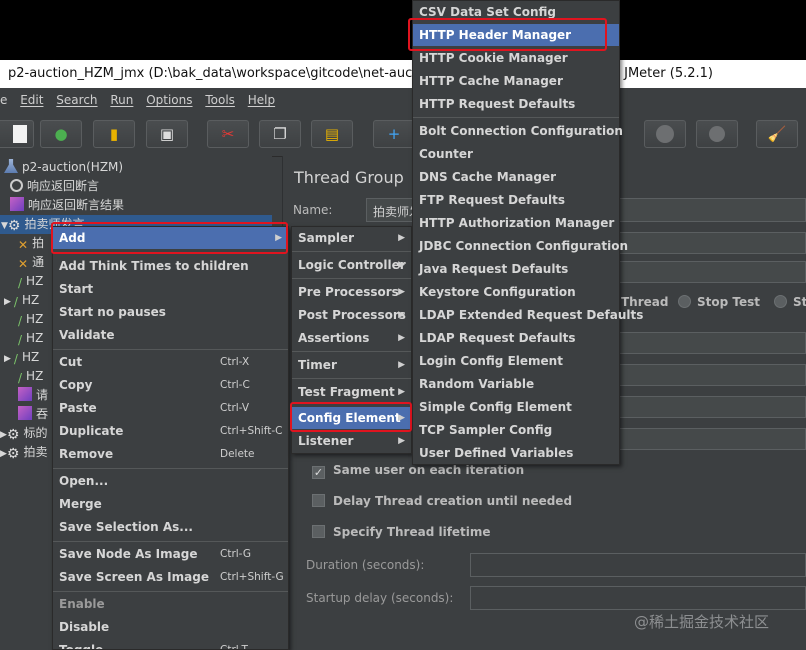 Image resolution: width=806 pixels, height=650 pixels. I want to click on config-random-variable: Random Variable, so click(516, 384).